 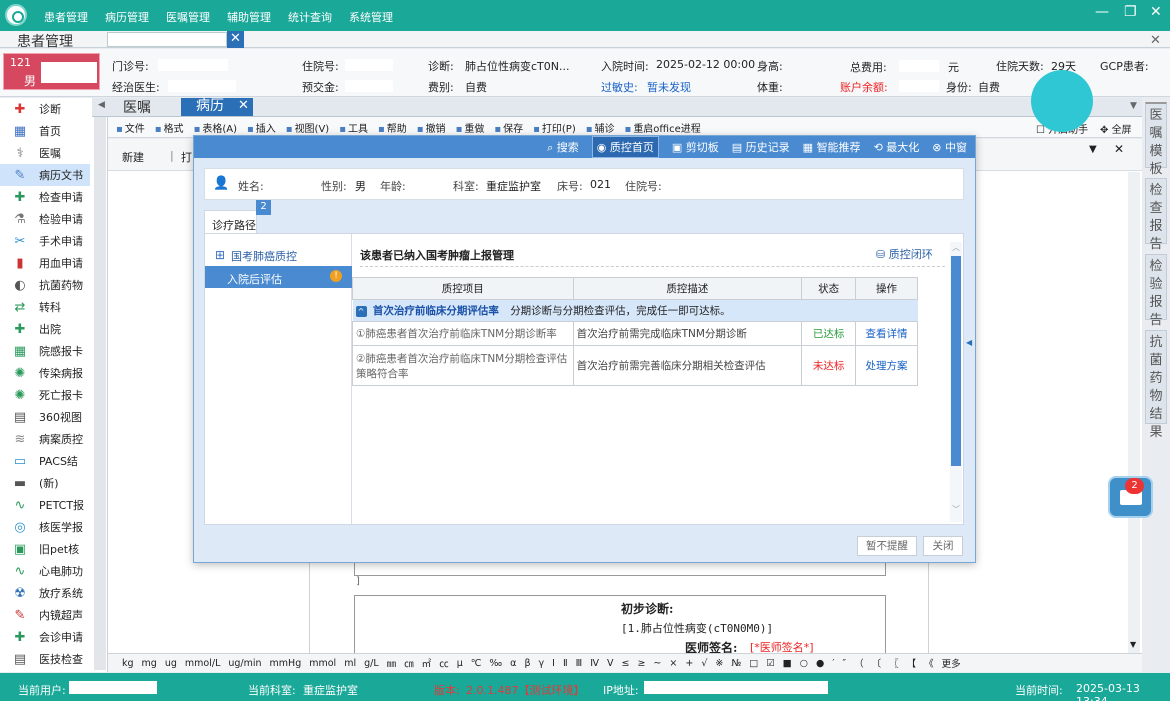 I want to click on symbol-button: √, so click(x=704, y=663).